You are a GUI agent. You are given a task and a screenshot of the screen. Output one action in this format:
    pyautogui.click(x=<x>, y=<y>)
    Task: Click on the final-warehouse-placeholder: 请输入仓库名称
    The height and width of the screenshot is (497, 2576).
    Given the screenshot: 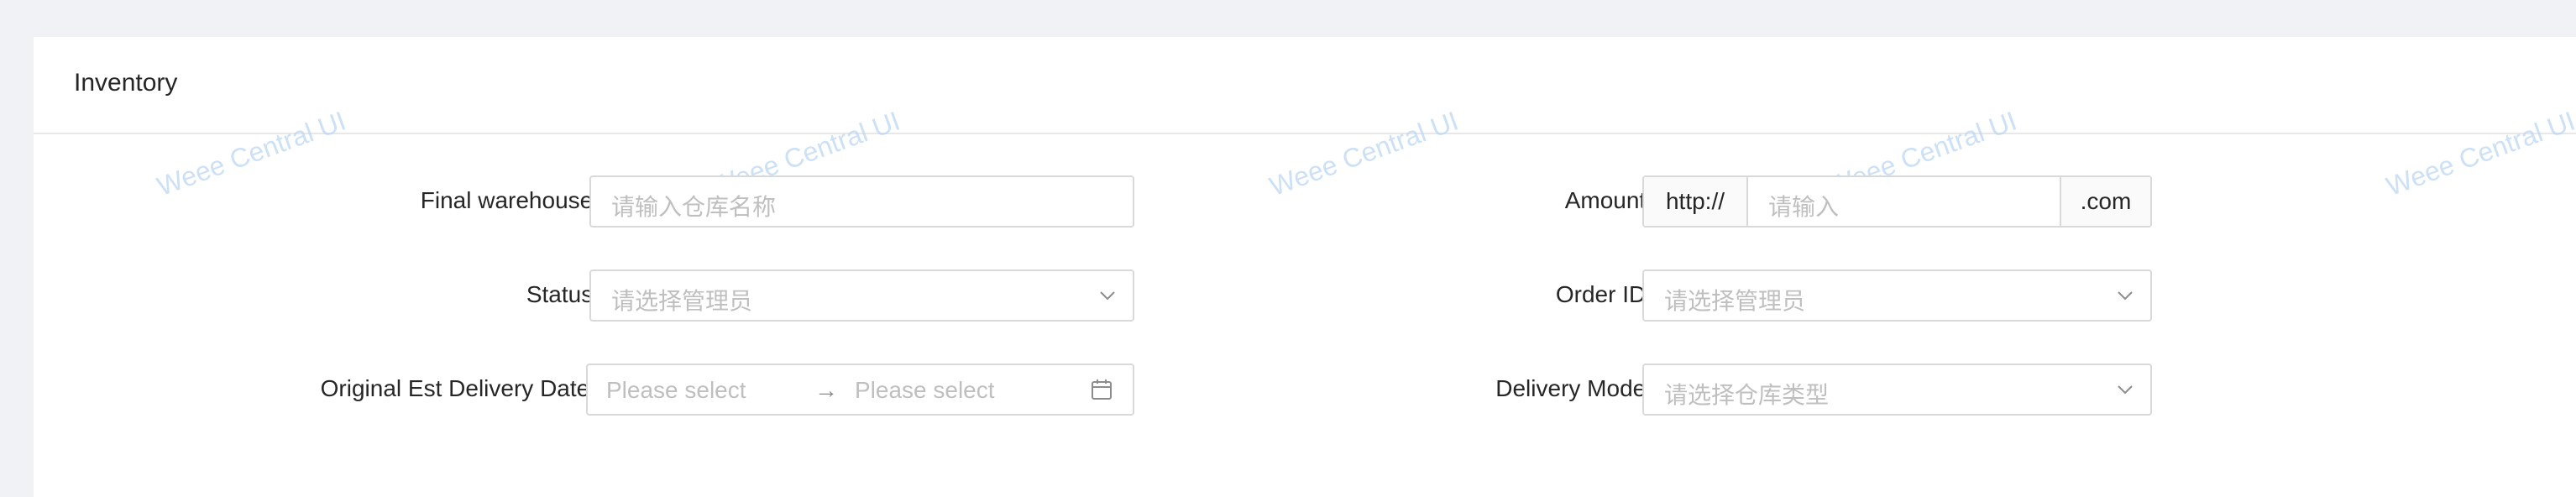 What is the action you would take?
    pyautogui.click(x=694, y=207)
    